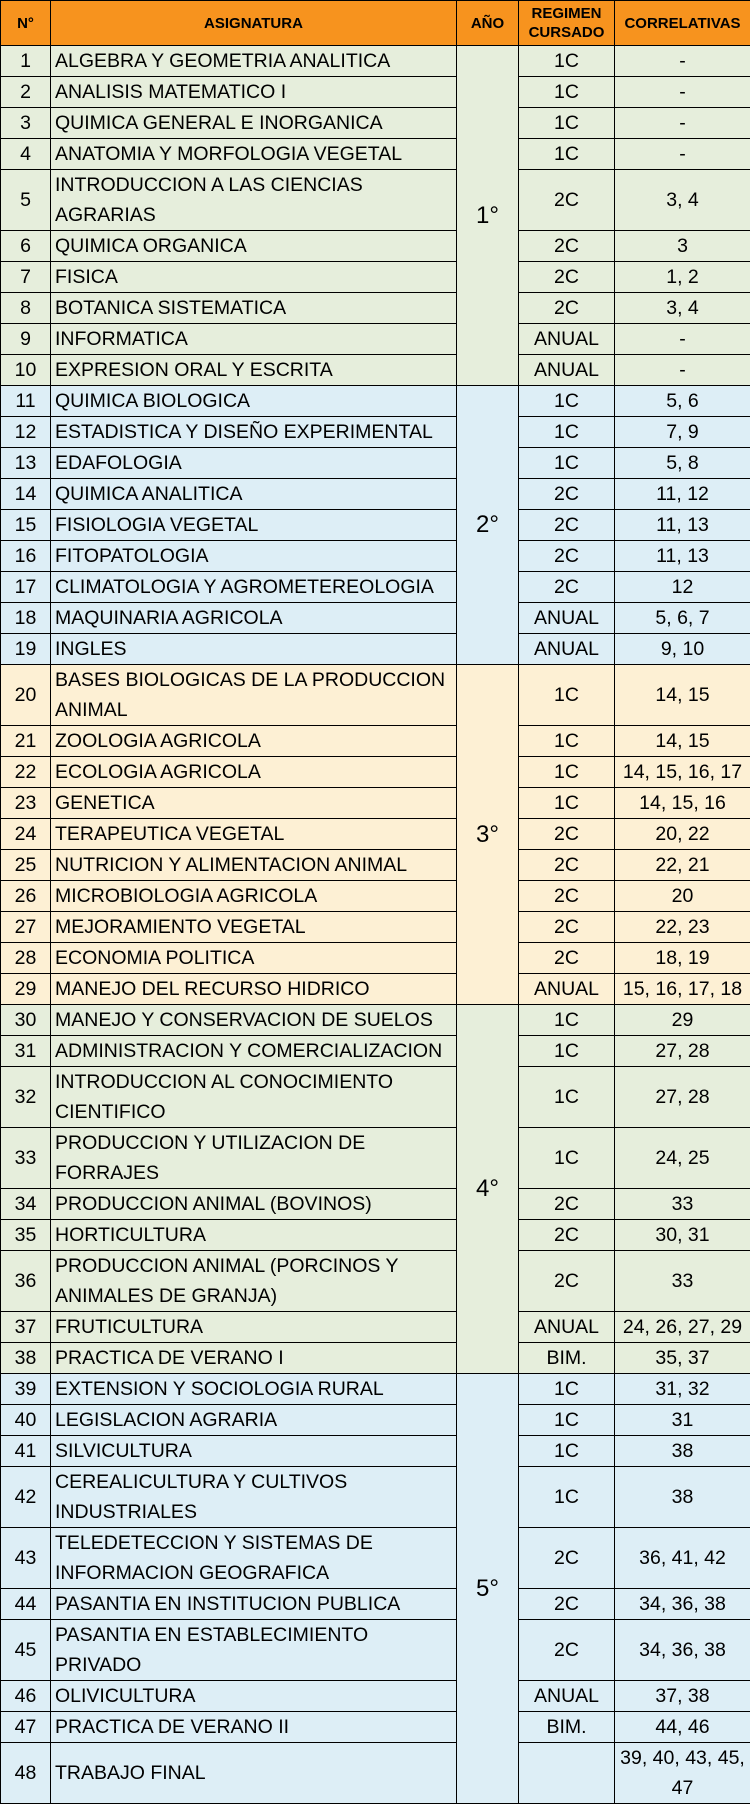  Describe the element at coordinates (254, 1097) in the screenshot. I see `subject-name: INTRODUCCION AL CONOCIMIENTO CIENTIFICO` at that location.